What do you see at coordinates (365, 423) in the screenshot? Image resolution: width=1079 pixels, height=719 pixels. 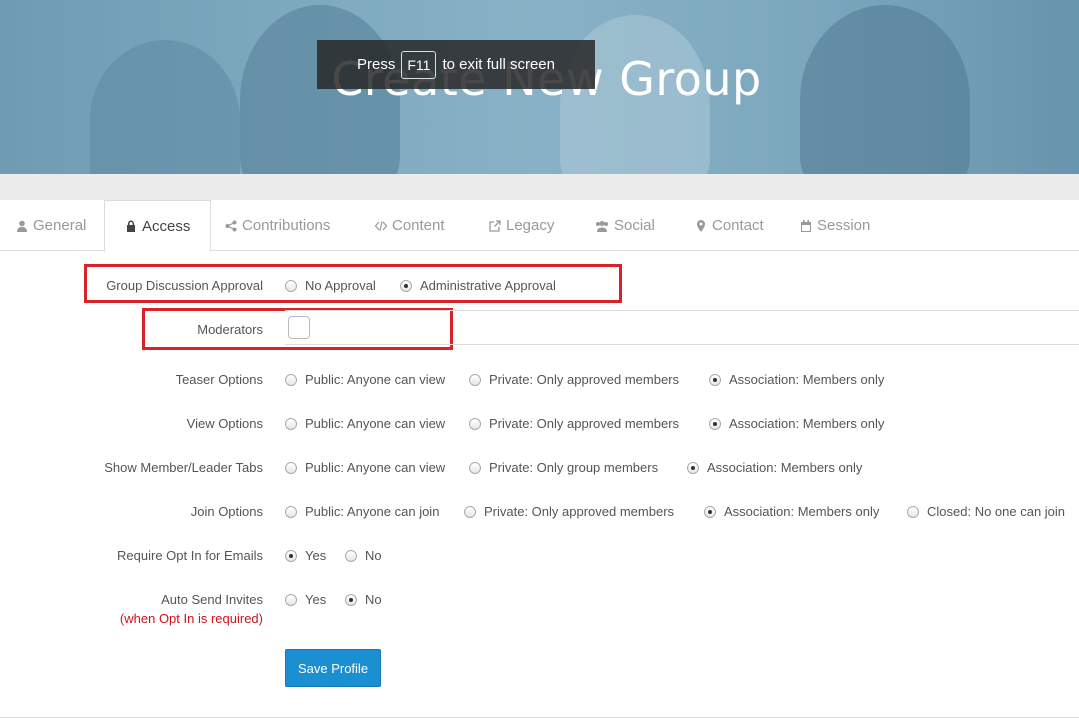 I see `view-public-radio: Public: Anyone can view` at bounding box center [365, 423].